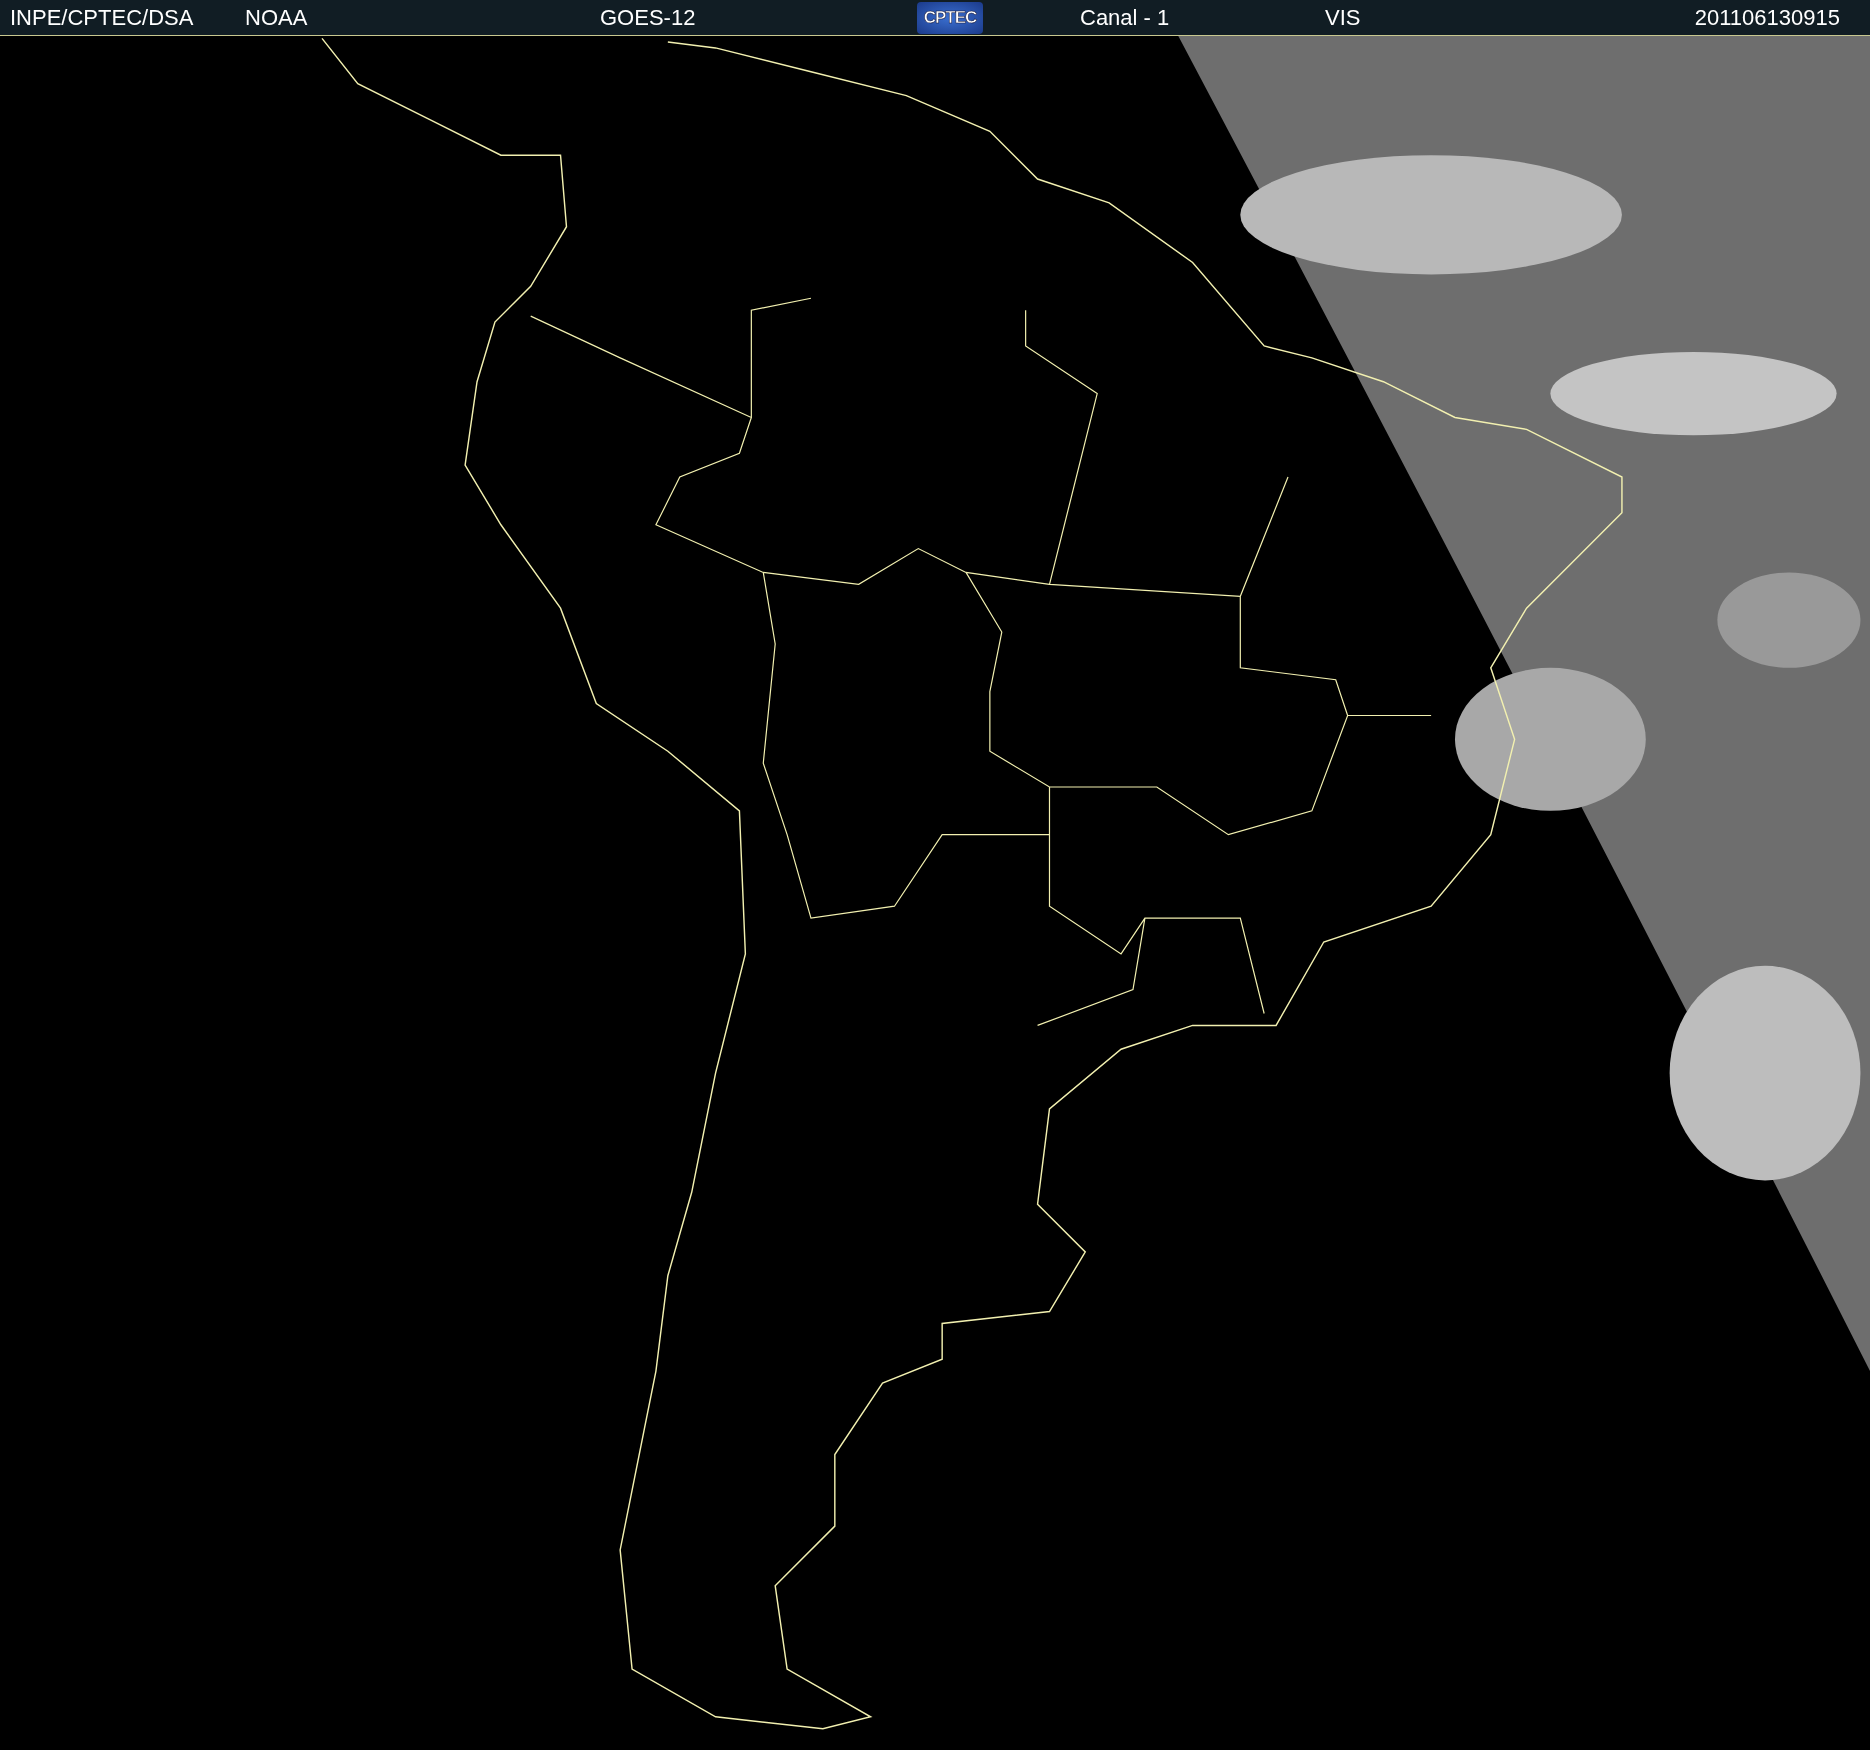  Describe the element at coordinates (1767, 17) in the screenshot. I see `timestamp-label: 201106130915` at that location.